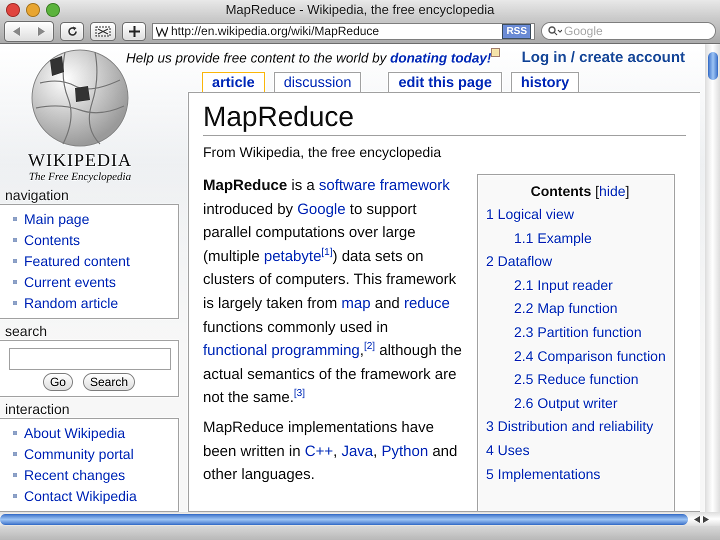  Describe the element at coordinates (80, 177) in the screenshot. I see `logo-tagline: The Free Encyclopedia` at that location.